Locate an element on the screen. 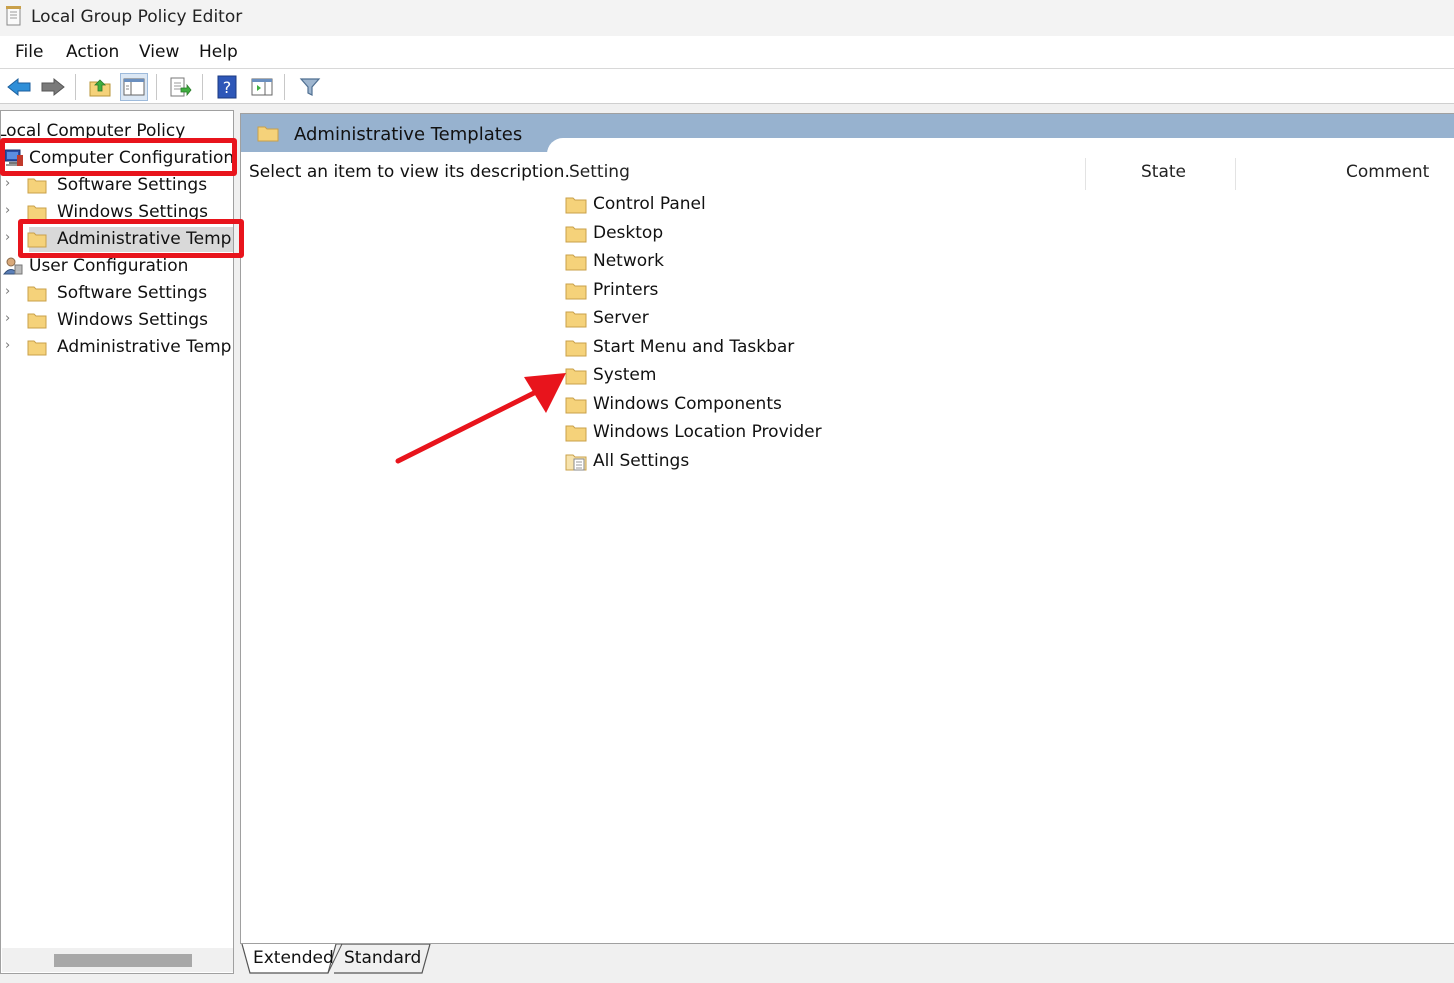 Image resolution: width=1454 pixels, height=983 pixels. list-item-label: All Settings is located at coordinates (641, 461).